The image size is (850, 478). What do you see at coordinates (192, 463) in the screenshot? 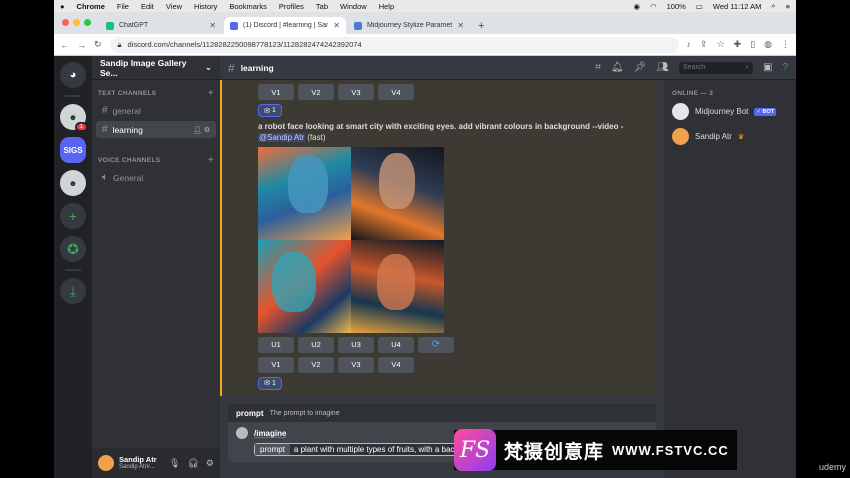
I see `headphones-icon: 🎧︎` at bounding box center [192, 463].